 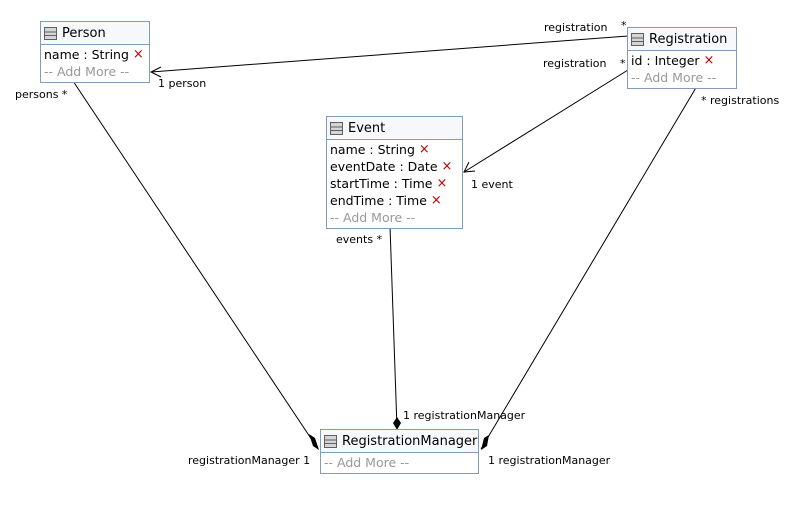 I want to click on class-header: RegistrationManager, so click(x=399, y=441).